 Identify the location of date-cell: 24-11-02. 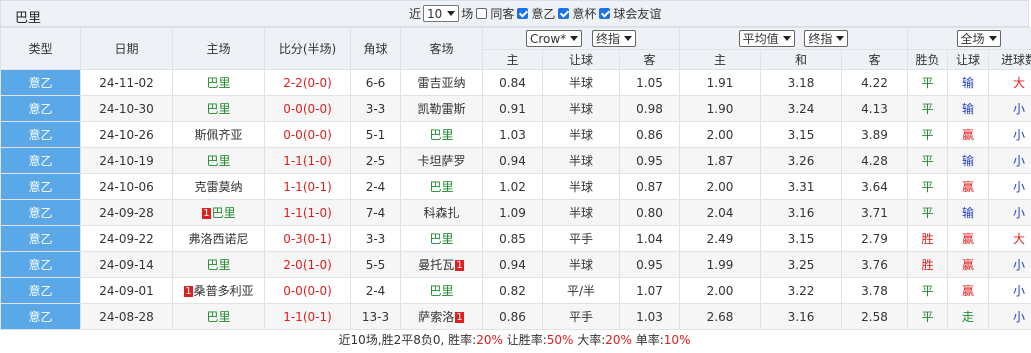
(126, 82).